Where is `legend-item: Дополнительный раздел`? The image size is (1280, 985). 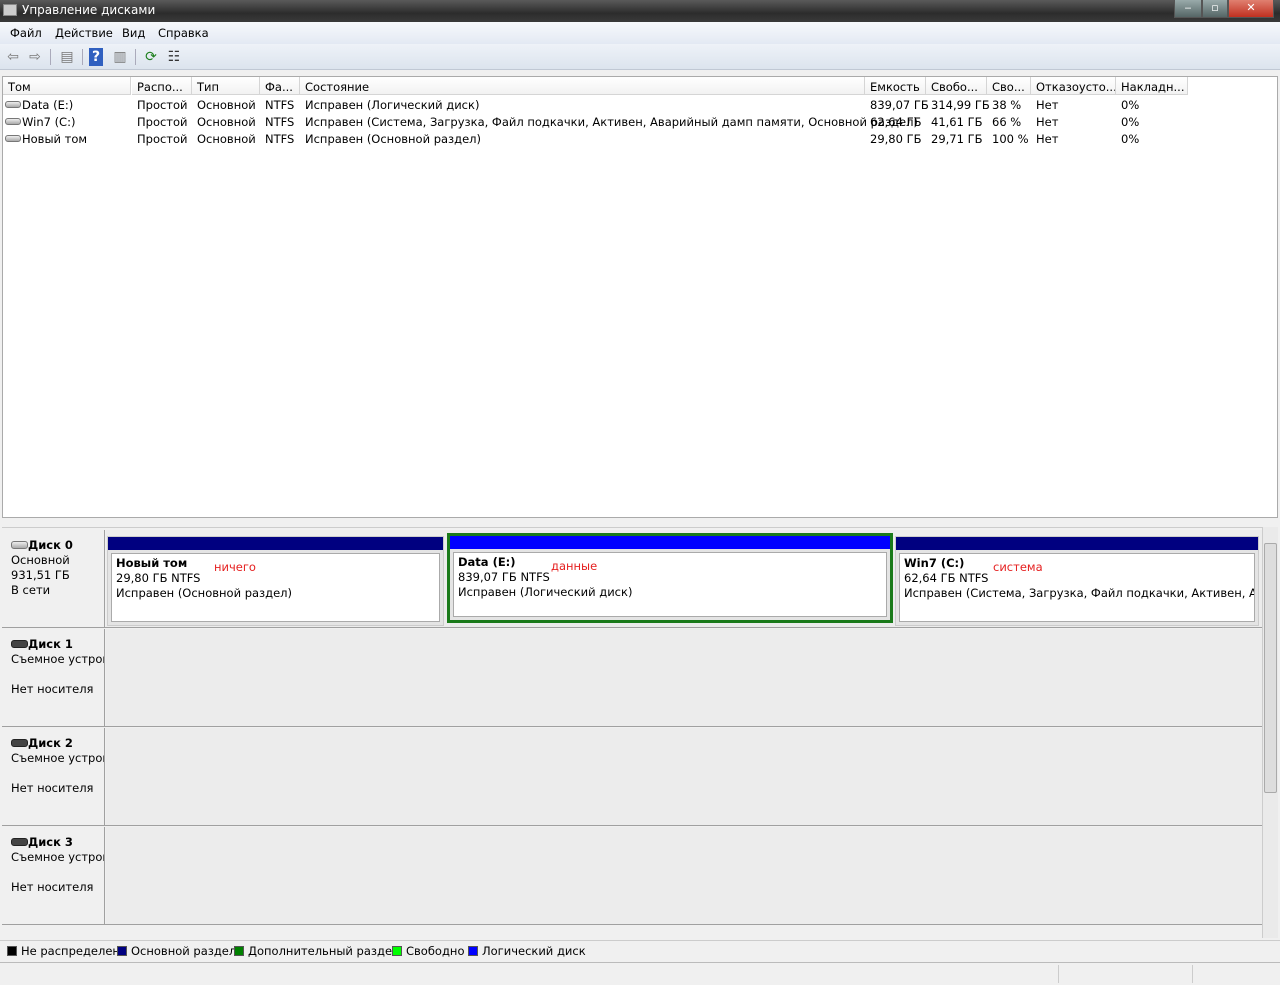
legend-item: Дополнительный раздел is located at coordinates (316, 951).